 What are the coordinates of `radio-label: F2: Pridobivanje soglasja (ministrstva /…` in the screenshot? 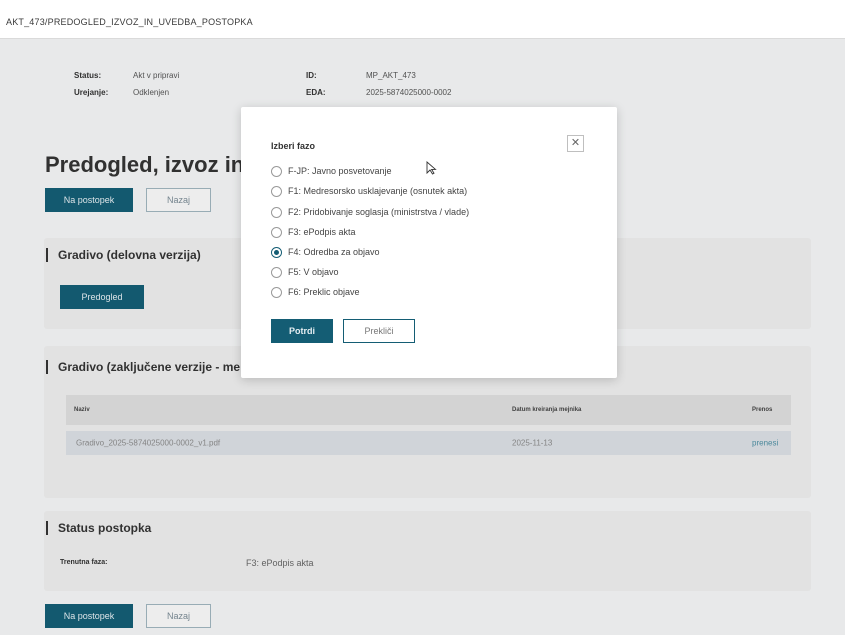 It's located at (379, 212).